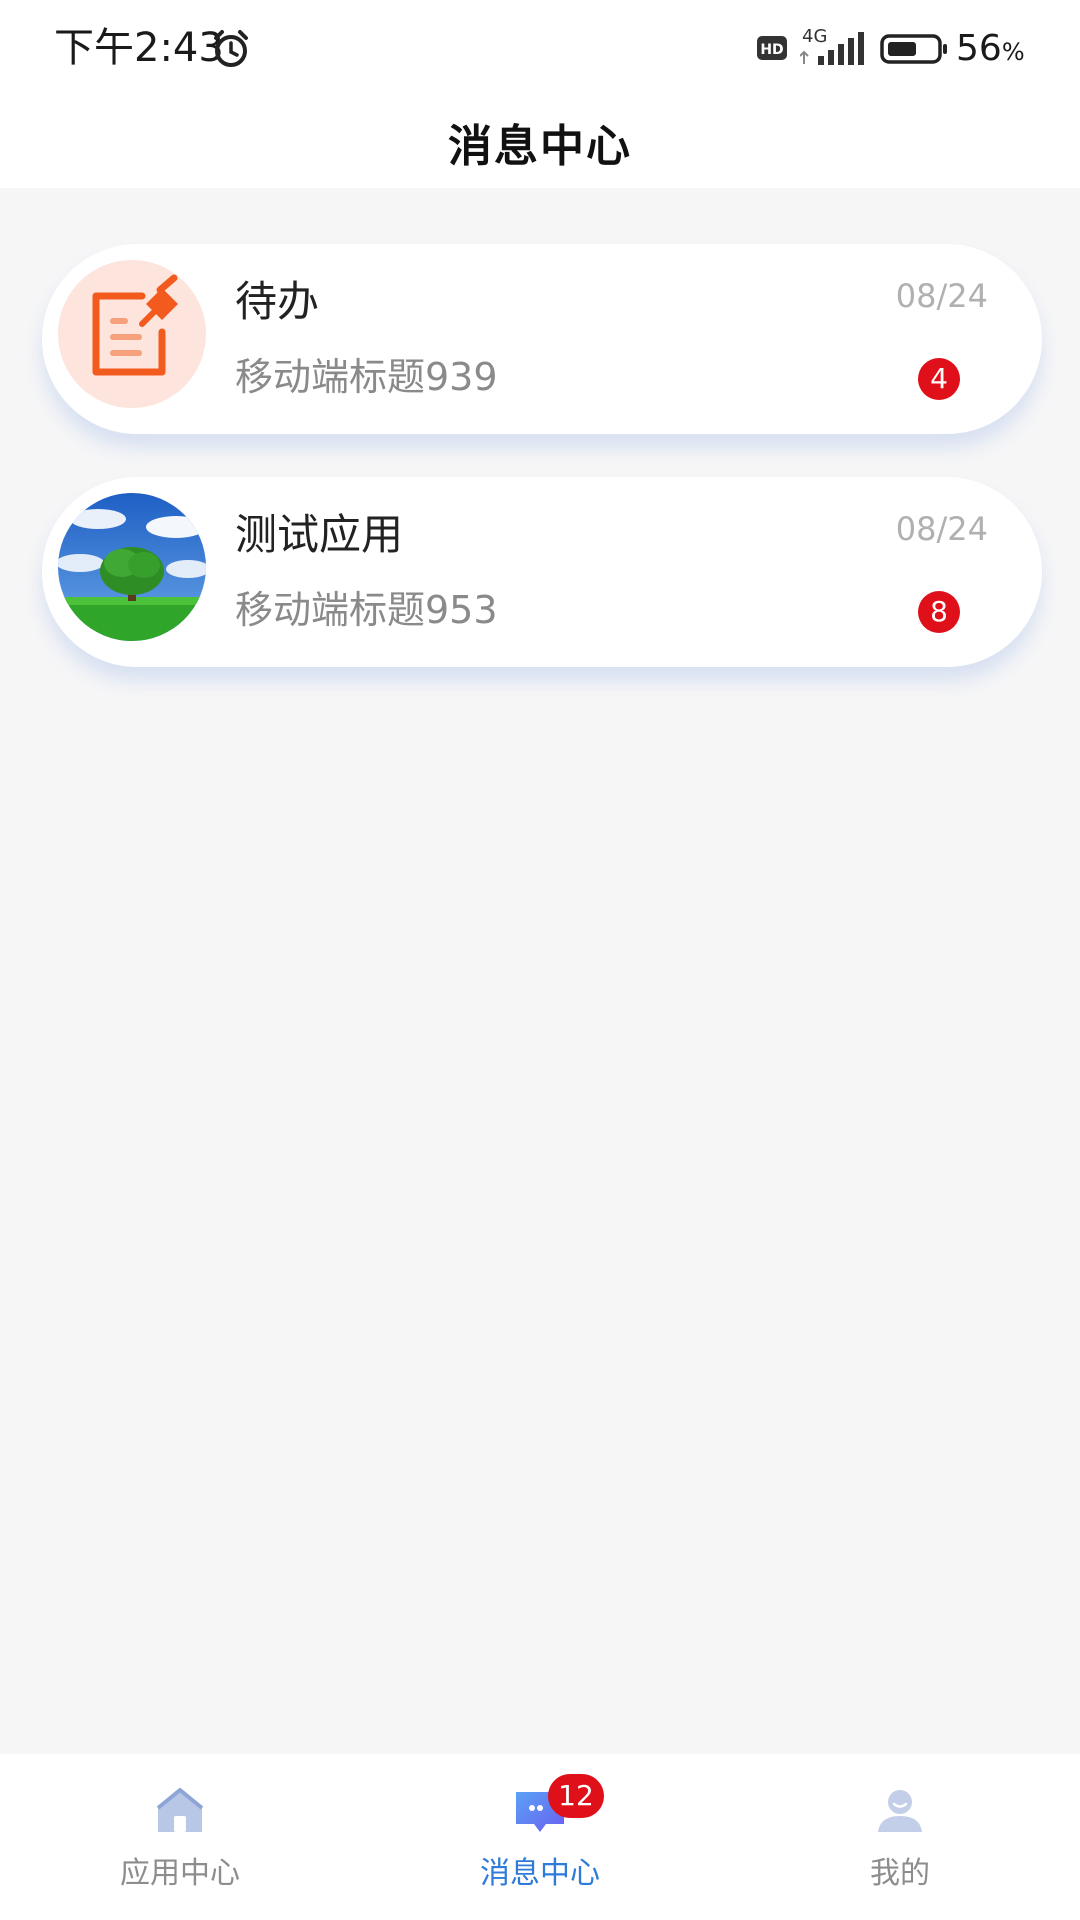  Describe the element at coordinates (900, 1811) in the screenshot. I see `user-icon` at that location.